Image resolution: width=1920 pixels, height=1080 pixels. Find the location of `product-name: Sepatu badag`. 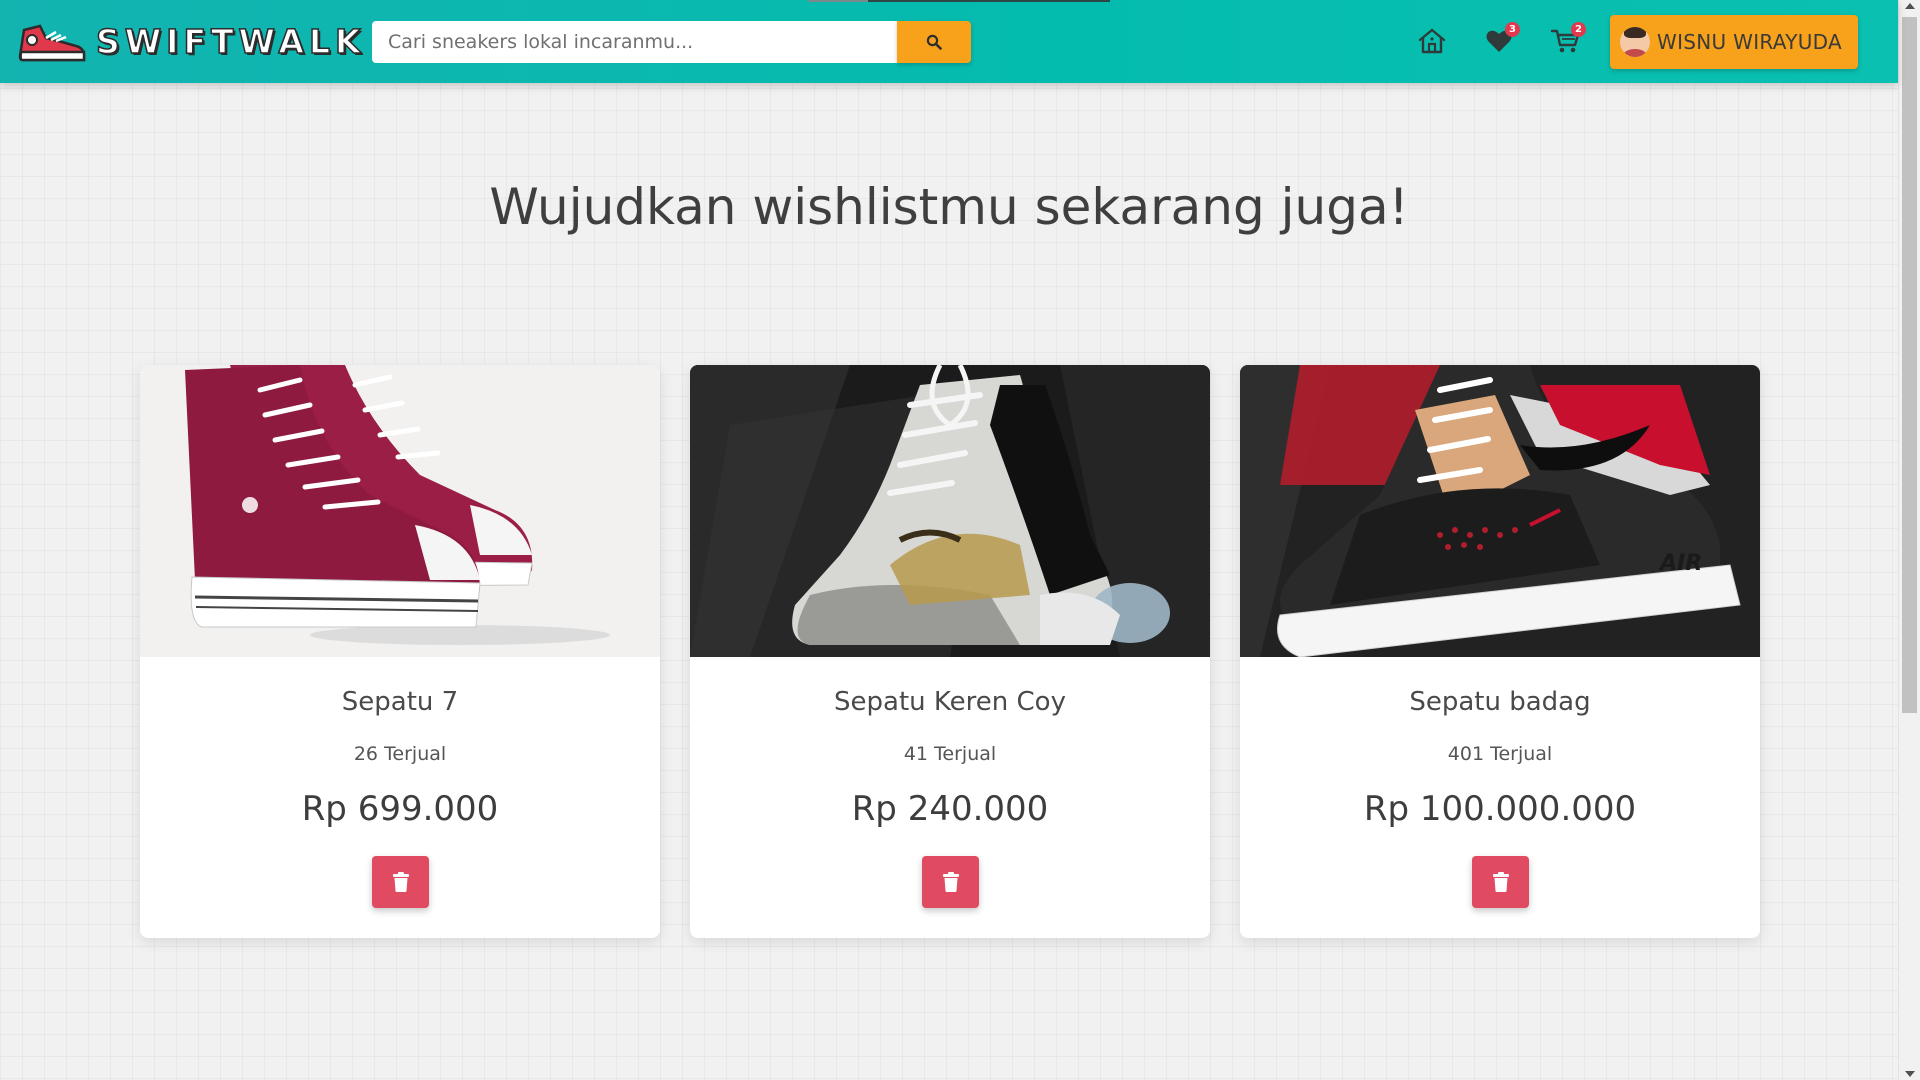

product-name: Sepatu badag is located at coordinates (1500, 702).